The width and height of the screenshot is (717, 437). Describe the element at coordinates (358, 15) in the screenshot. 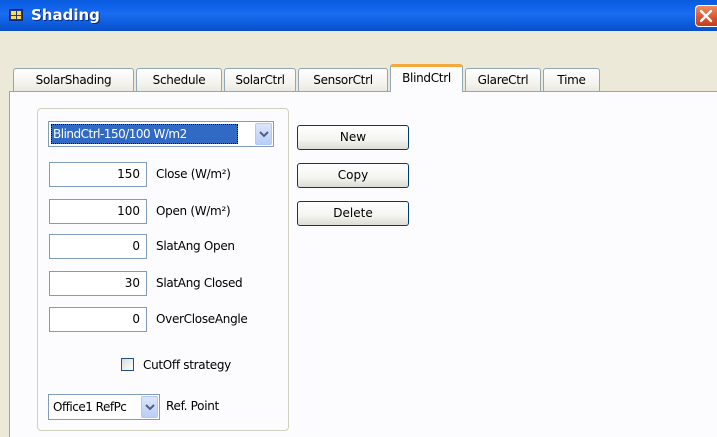

I see `title-bar: Shading` at that location.